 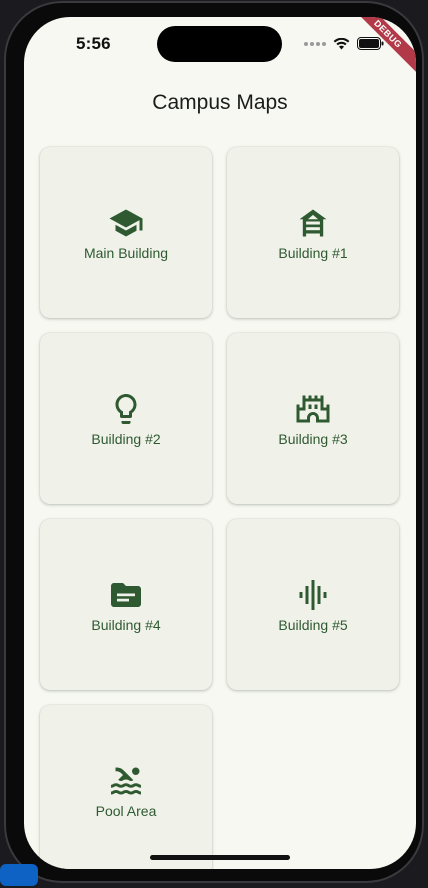 I want to click on wifi-icon, so click(x=341, y=43).